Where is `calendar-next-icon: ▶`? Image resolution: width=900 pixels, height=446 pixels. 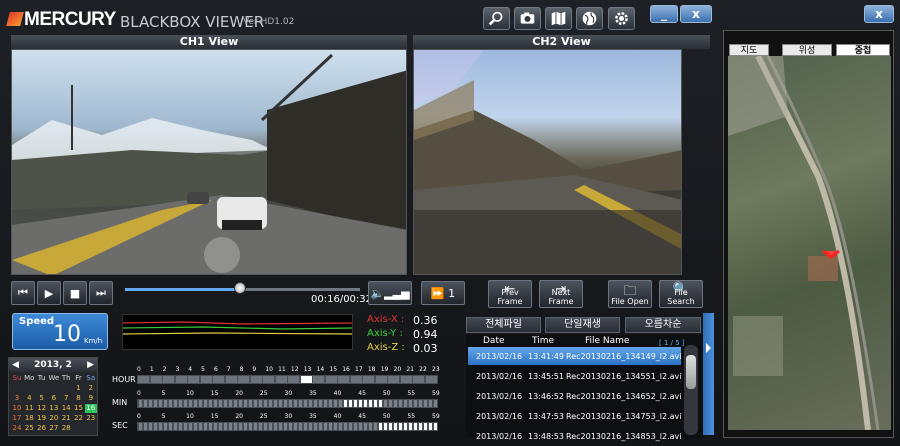 calendar-next-icon: ▶ is located at coordinates (90, 365).